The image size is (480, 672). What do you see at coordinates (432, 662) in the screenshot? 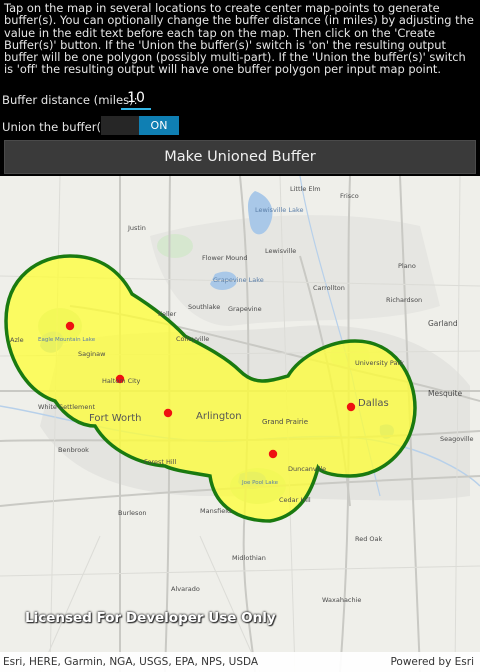
I see `powered-by-esri: Powered by Esri` at bounding box center [432, 662].